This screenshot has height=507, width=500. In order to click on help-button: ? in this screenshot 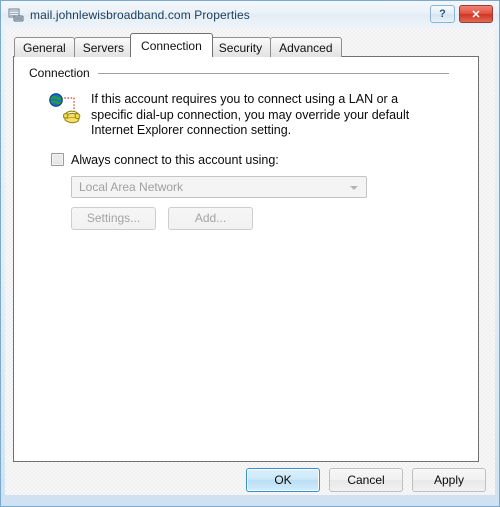, I will do `click(442, 14)`.